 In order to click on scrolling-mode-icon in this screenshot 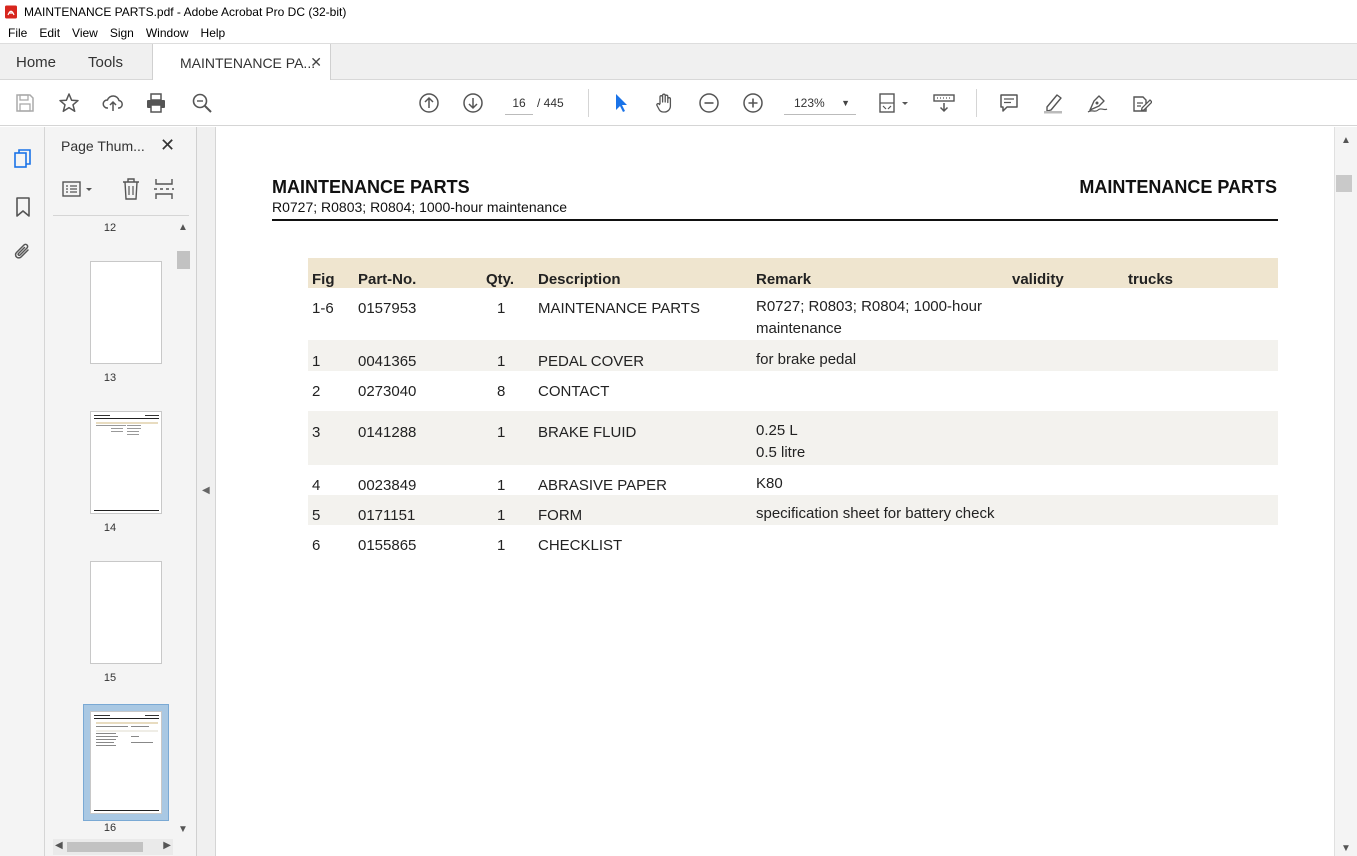, I will do `click(944, 103)`.